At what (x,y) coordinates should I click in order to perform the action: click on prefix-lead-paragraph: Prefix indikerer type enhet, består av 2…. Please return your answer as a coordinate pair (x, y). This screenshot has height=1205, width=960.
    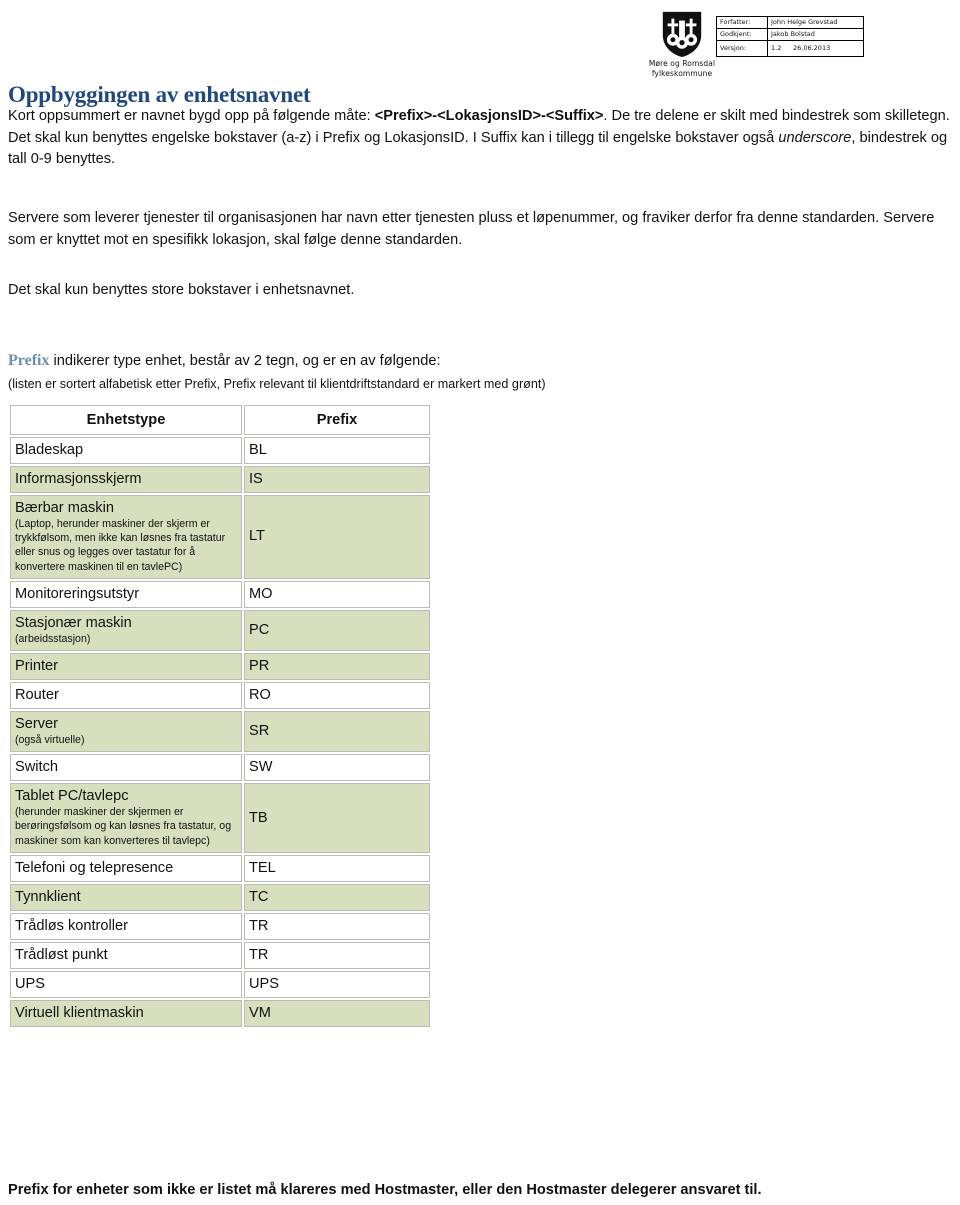
    Looking at the image, I should click on (480, 361).